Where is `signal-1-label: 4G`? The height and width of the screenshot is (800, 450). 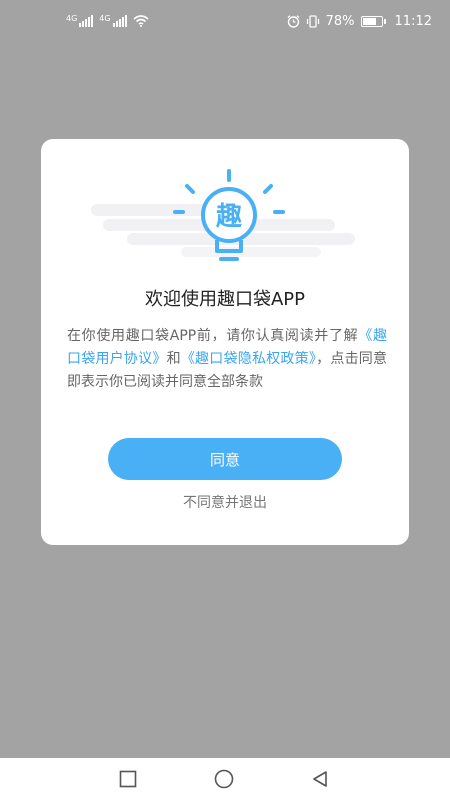
signal-1-label: 4G is located at coordinates (72, 18).